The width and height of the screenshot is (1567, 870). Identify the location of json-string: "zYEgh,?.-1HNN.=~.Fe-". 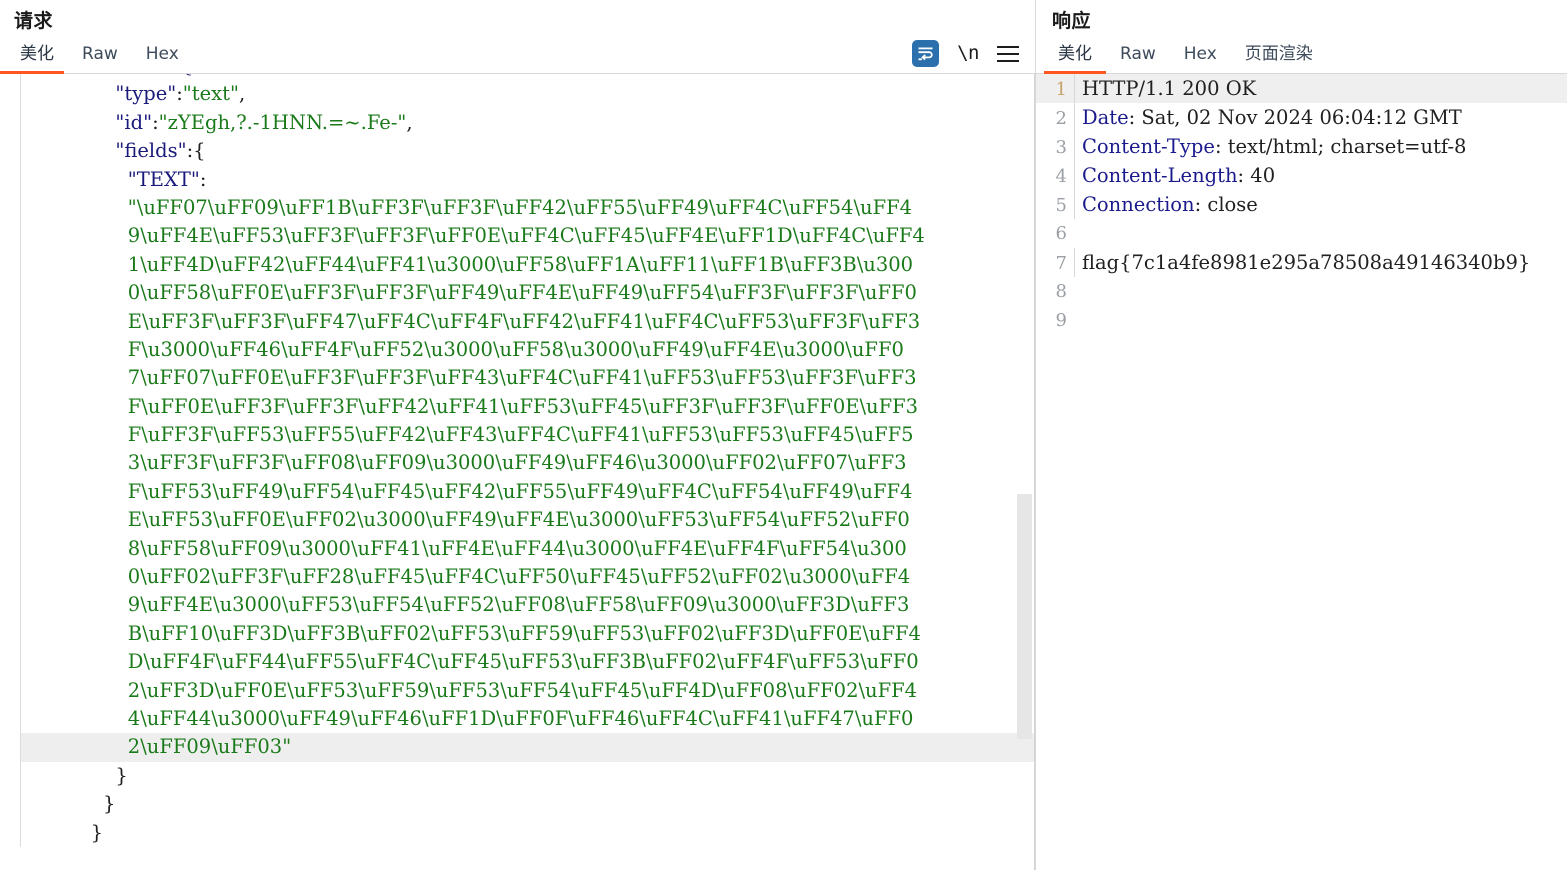
(282, 122).